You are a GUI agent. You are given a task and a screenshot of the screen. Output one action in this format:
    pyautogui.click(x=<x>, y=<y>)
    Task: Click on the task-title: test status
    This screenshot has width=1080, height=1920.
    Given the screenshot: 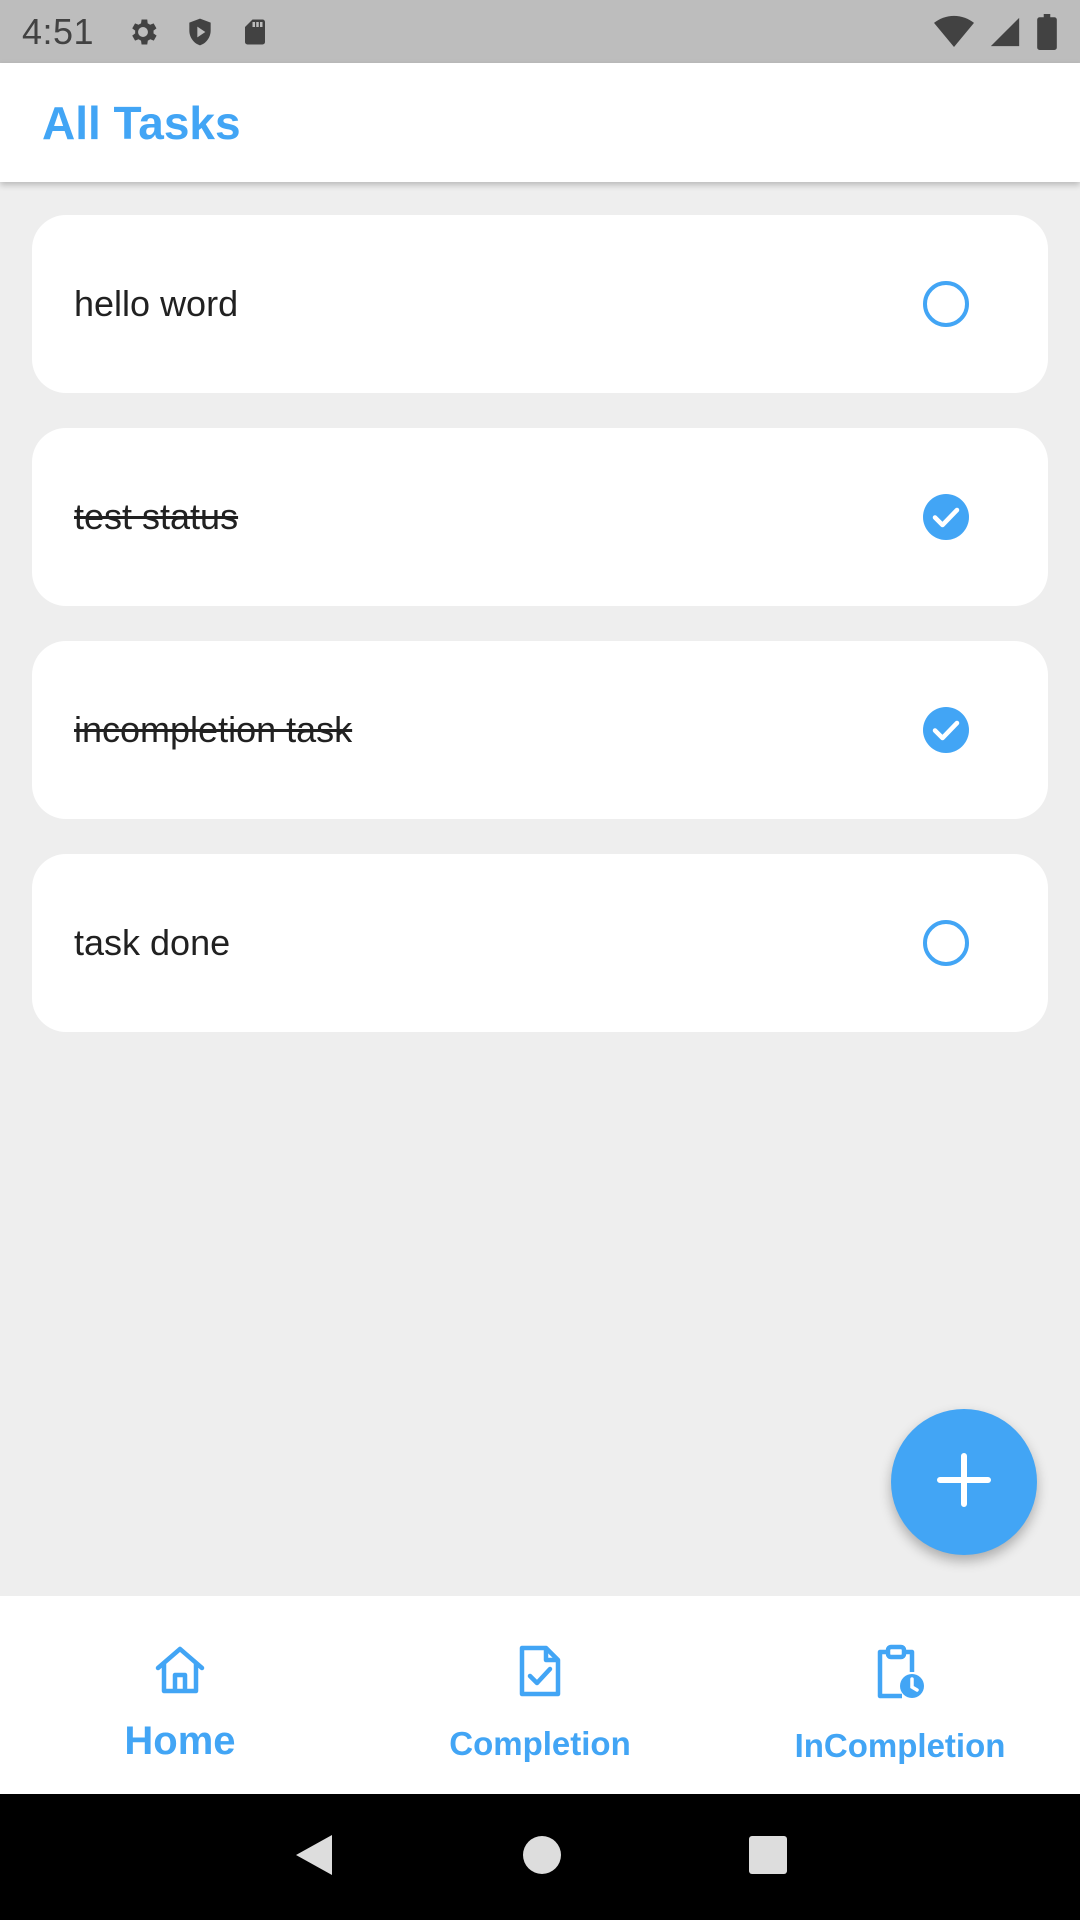 What is the action you would take?
    pyautogui.click(x=156, y=516)
    